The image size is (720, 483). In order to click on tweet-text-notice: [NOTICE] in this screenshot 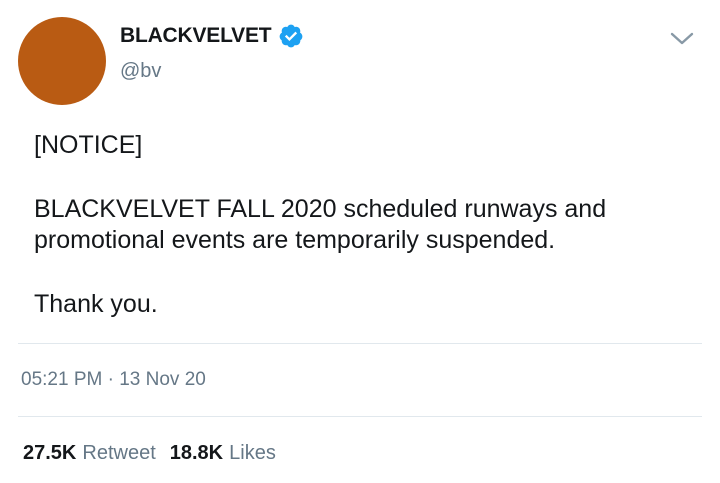, I will do `click(88, 145)`.